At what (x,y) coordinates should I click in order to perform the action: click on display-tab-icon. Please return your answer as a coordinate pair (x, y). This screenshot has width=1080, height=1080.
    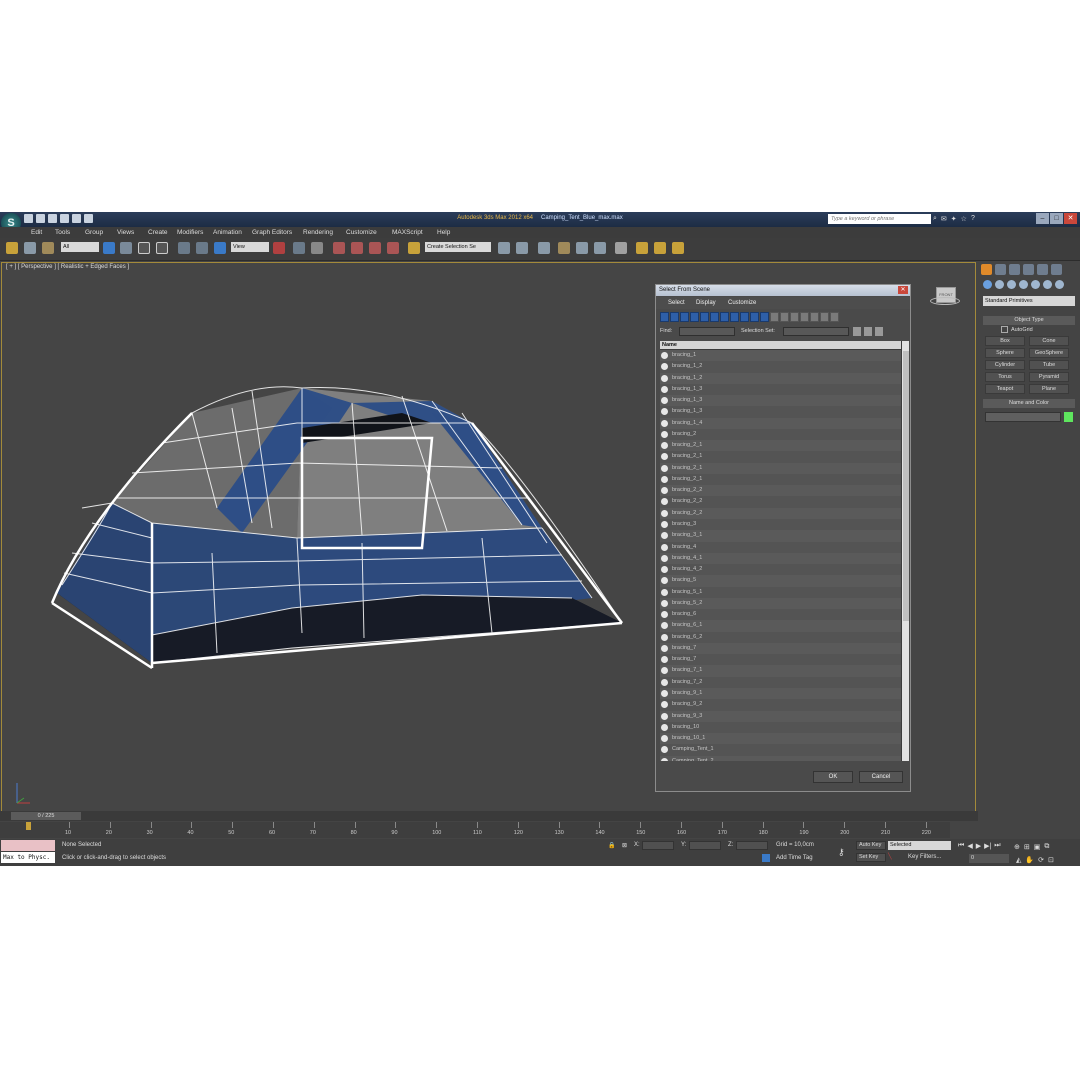
    Looking at the image, I should click on (1042, 269).